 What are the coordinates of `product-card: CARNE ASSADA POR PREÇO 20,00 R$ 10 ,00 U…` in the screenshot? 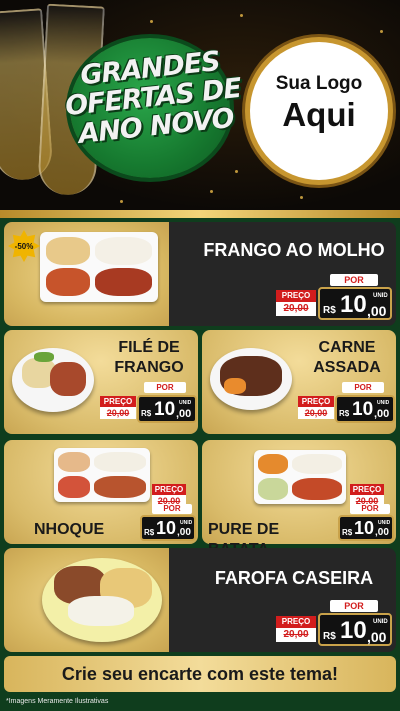 It's located at (299, 382).